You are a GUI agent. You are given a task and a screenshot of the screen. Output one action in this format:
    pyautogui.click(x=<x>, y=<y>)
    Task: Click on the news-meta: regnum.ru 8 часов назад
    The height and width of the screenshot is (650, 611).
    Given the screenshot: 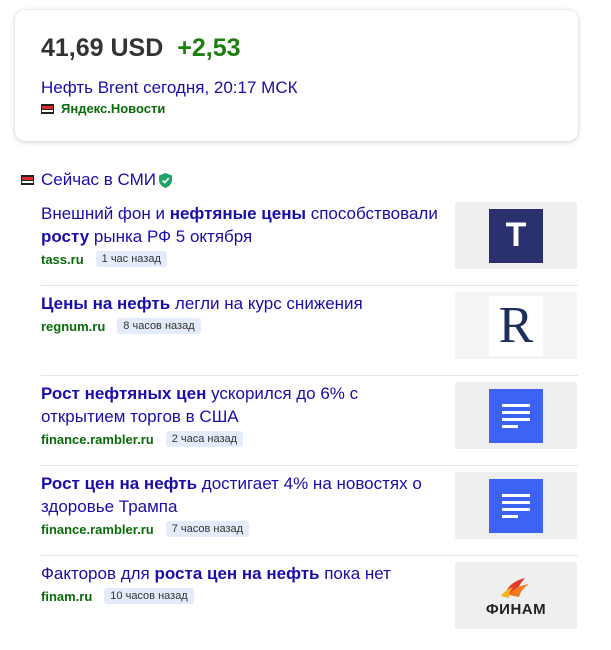 What is the action you would take?
    pyautogui.click(x=121, y=326)
    